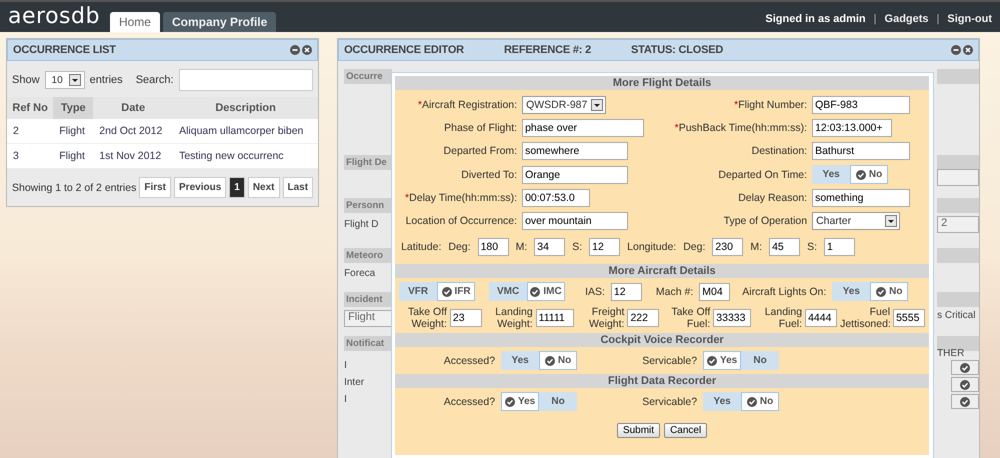  I want to click on field-label: M:, so click(522, 247).